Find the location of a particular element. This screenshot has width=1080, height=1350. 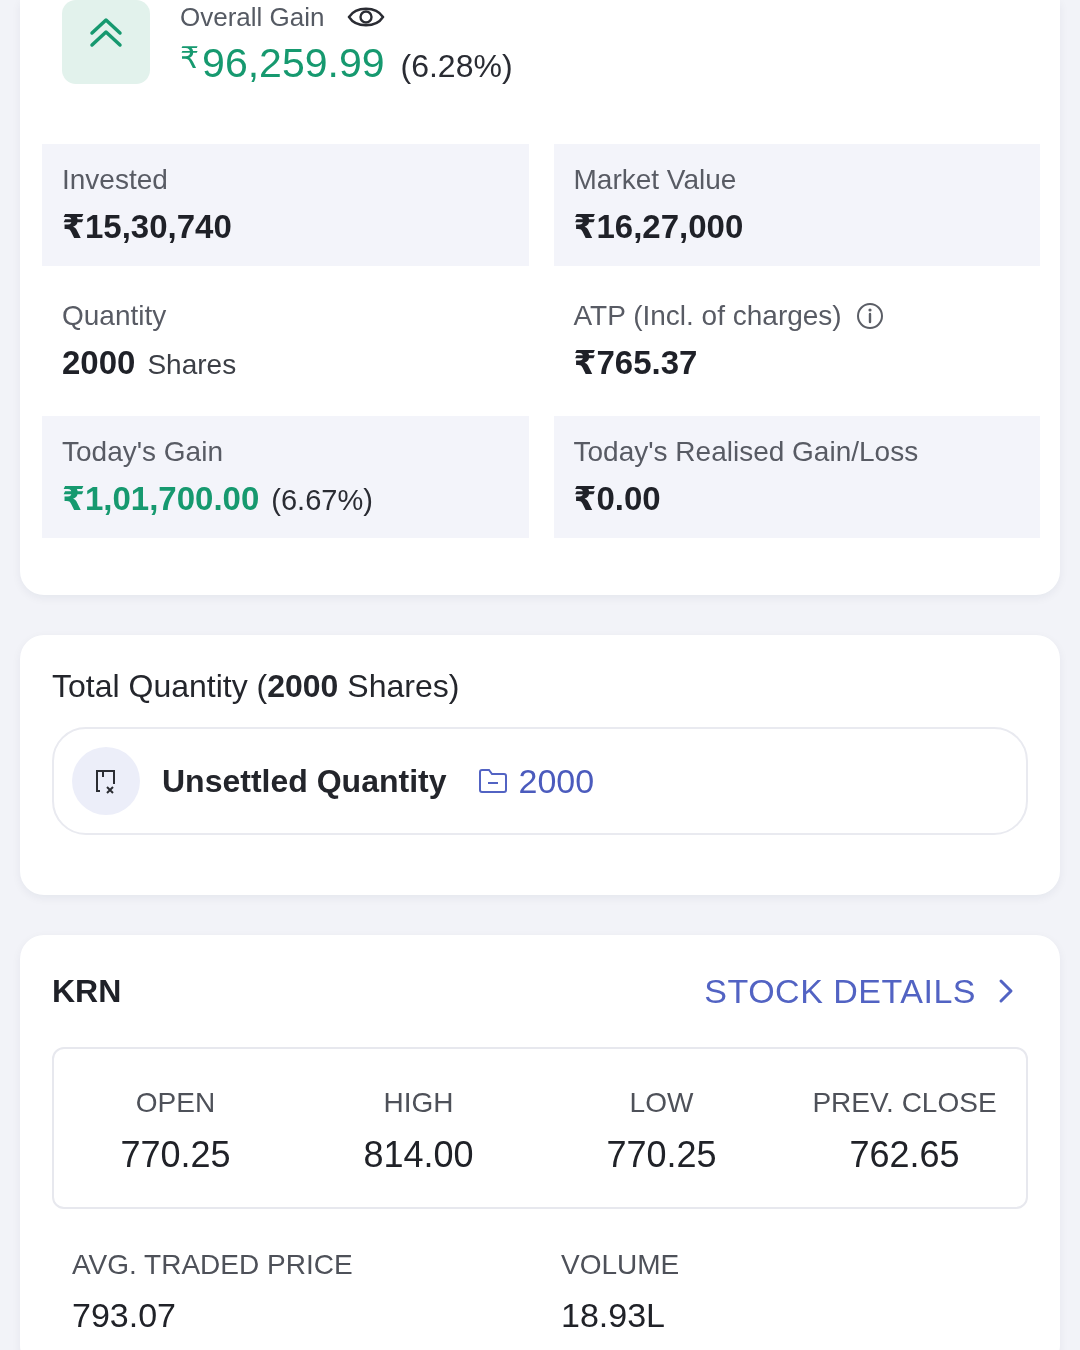

section-title: Total Quantity (2000 Shares) is located at coordinates (256, 686).